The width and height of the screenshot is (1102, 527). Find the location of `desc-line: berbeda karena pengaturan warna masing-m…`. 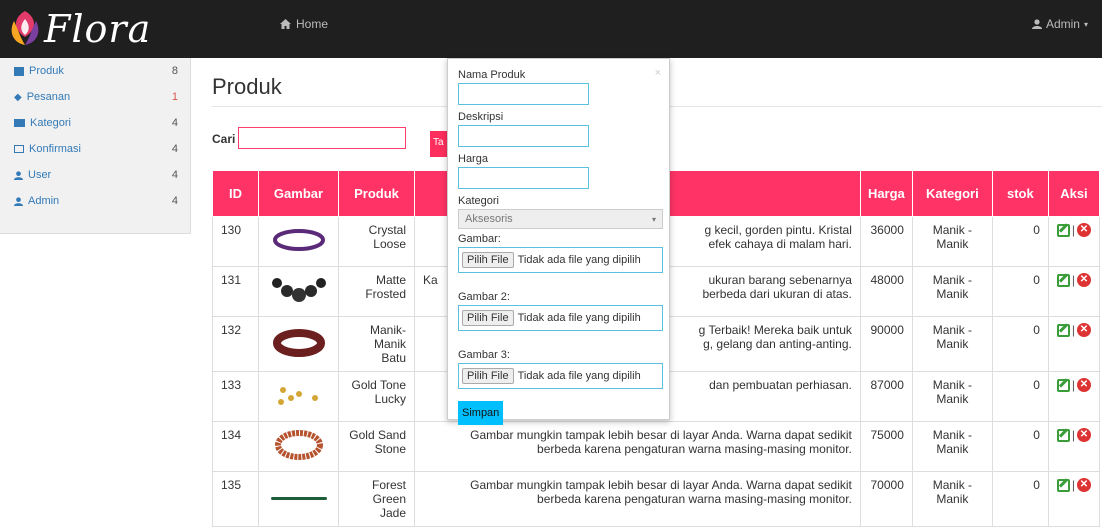

desc-line: berbeda karena pengaturan warna masing-m… is located at coordinates (694, 499).